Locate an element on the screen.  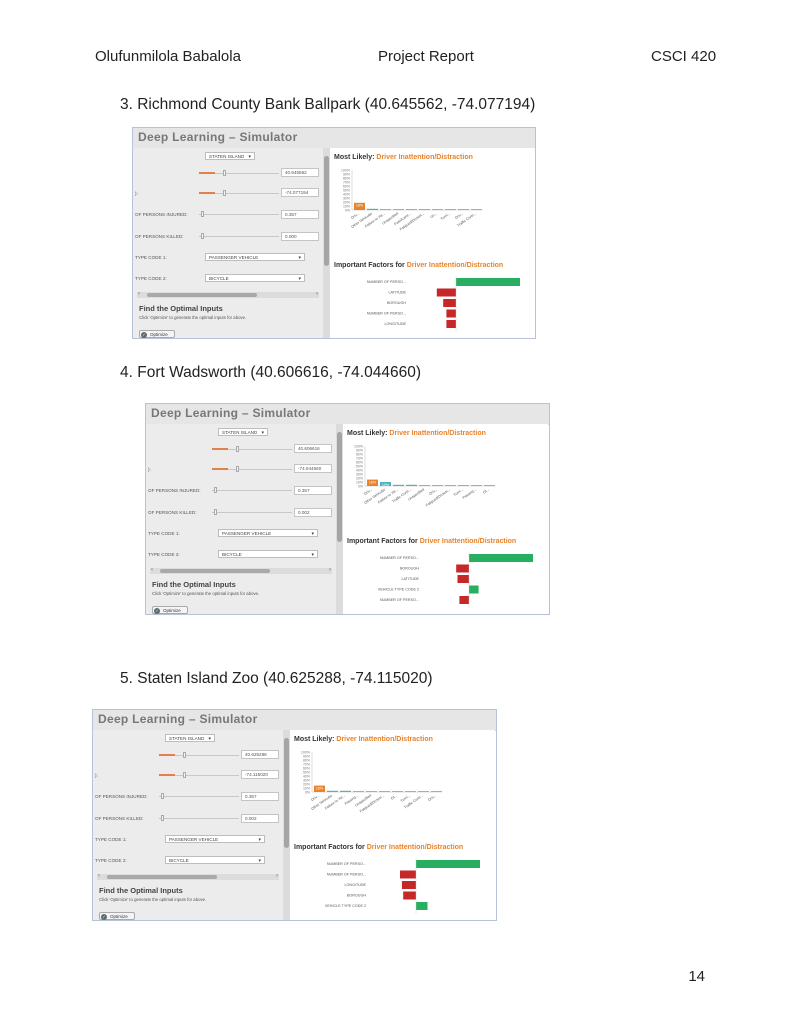
most-likely-label: Most Likely: is located at coordinates (354, 157).